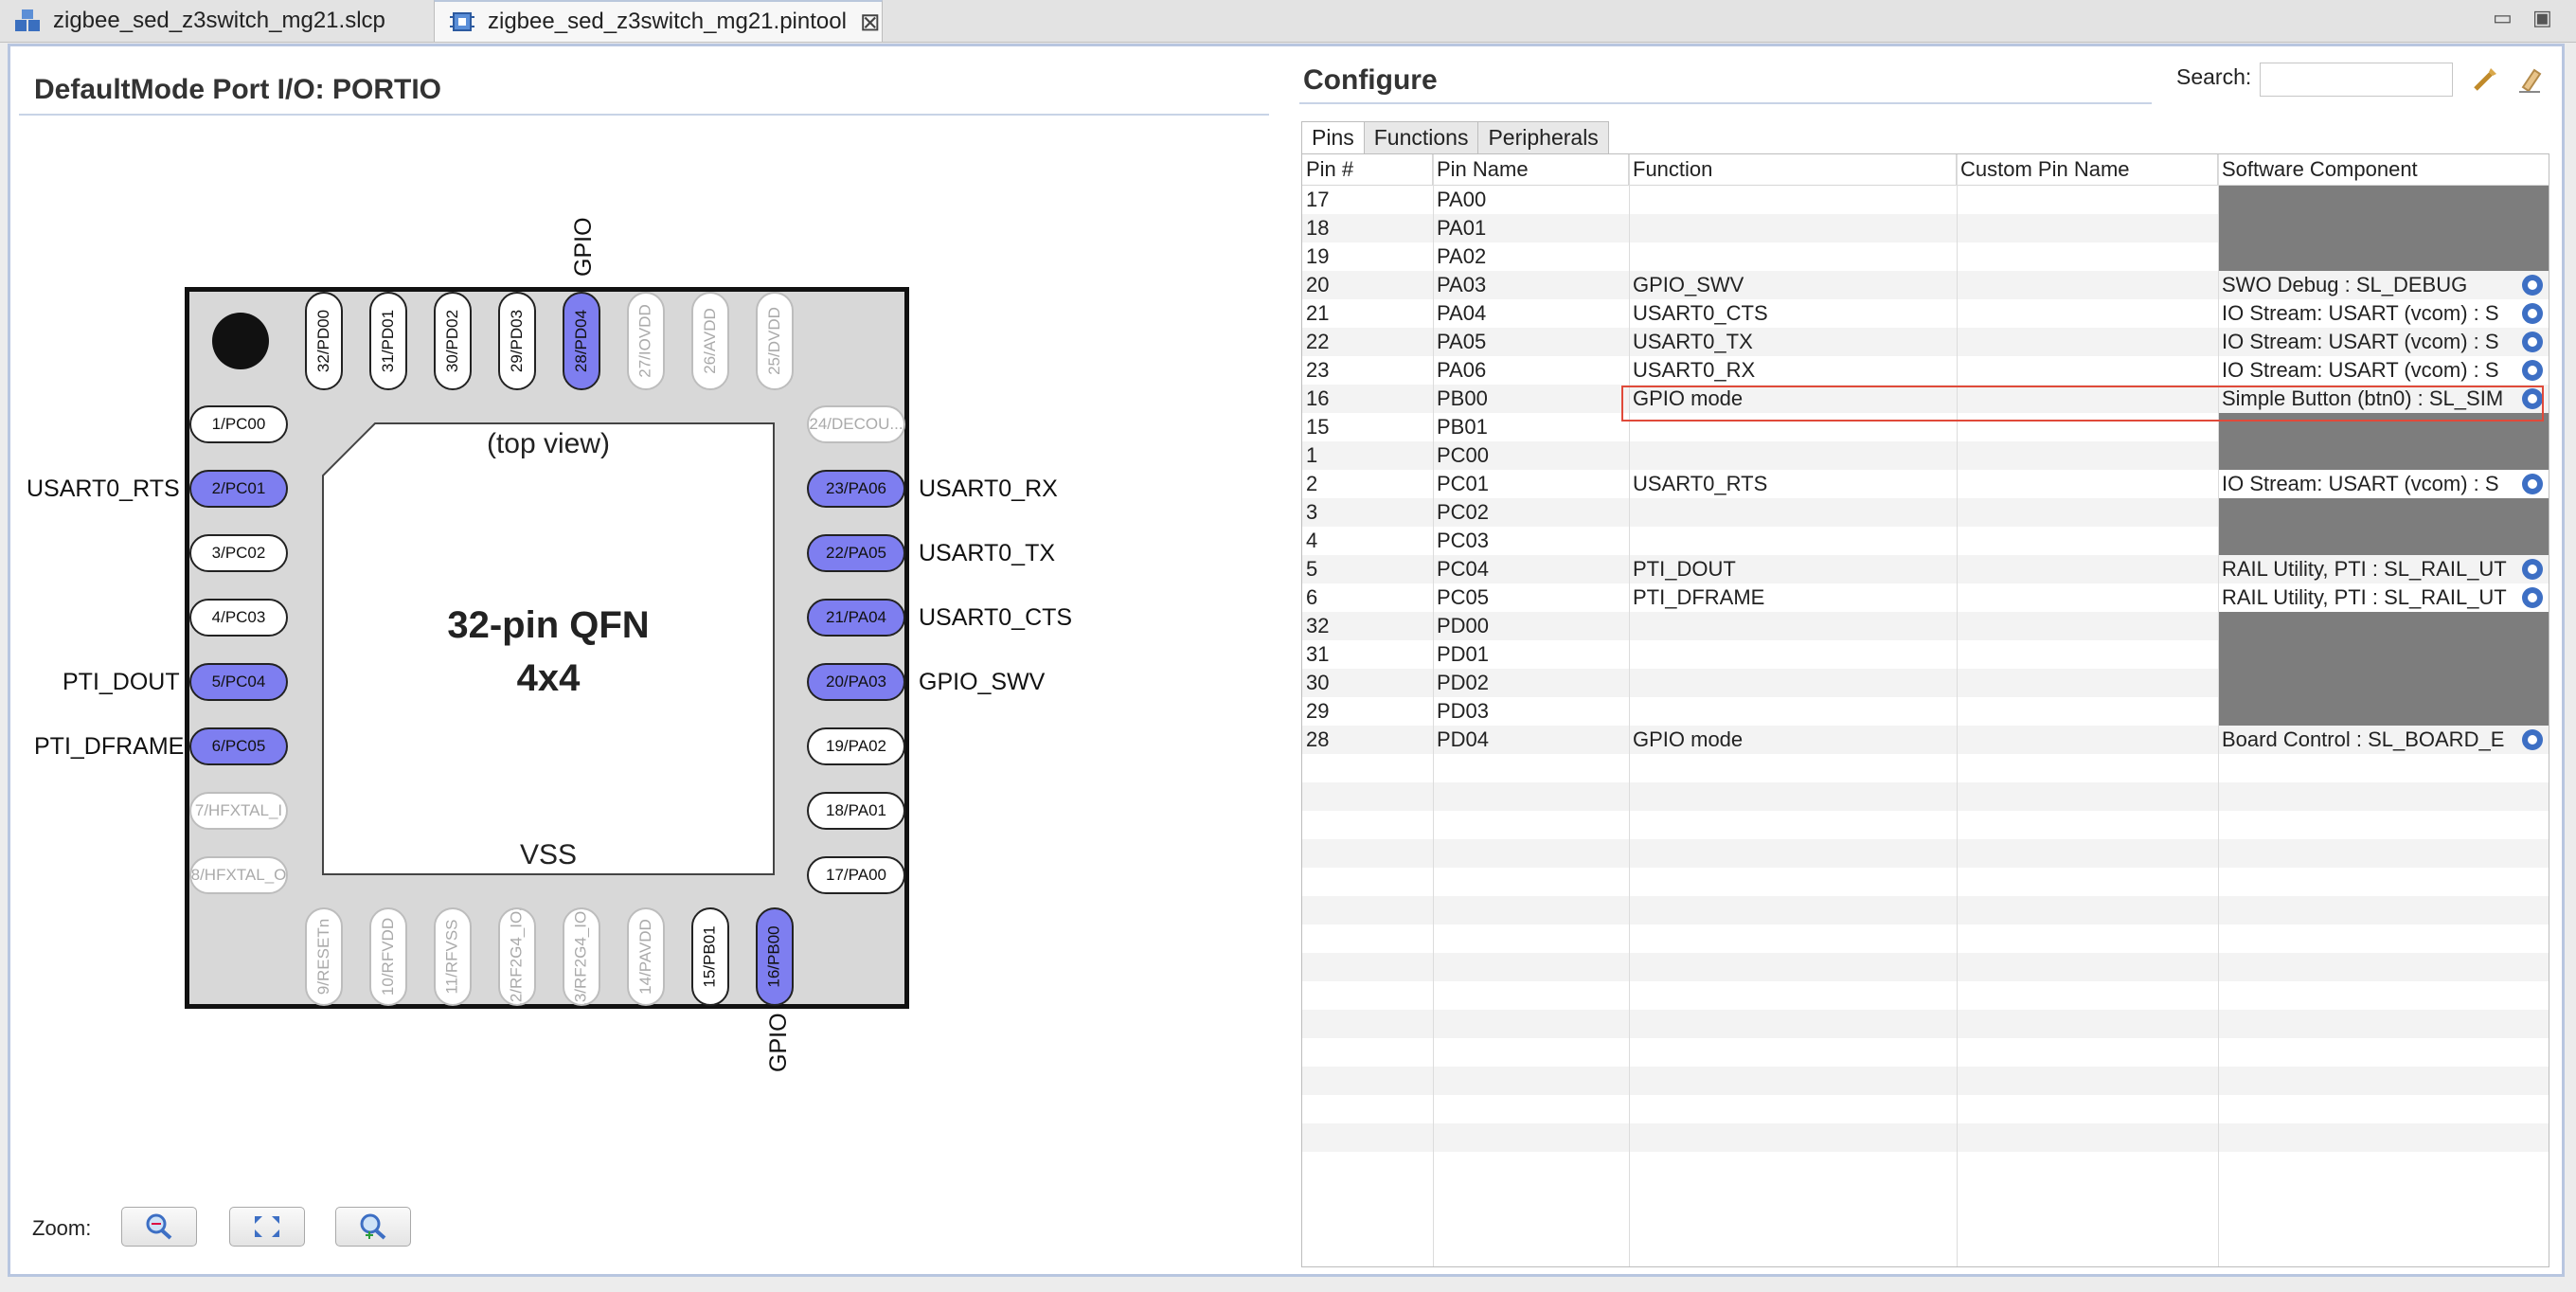 The height and width of the screenshot is (1292, 2576). I want to click on cell-num: 31, so click(1318, 654).